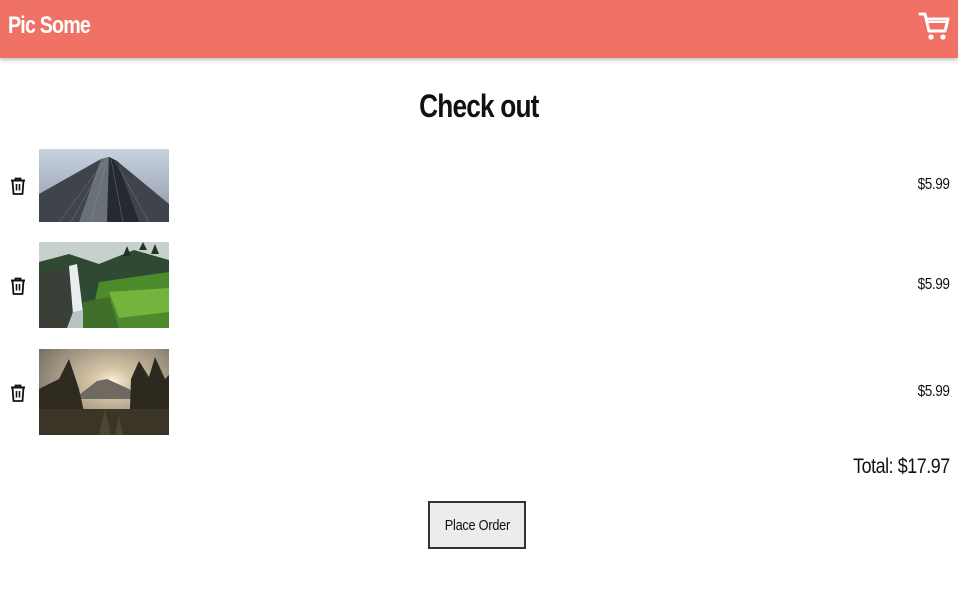 This screenshot has width=958, height=590. What do you see at coordinates (104, 185) in the screenshot?
I see `photo-skyscraper` at bounding box center [104, 185].